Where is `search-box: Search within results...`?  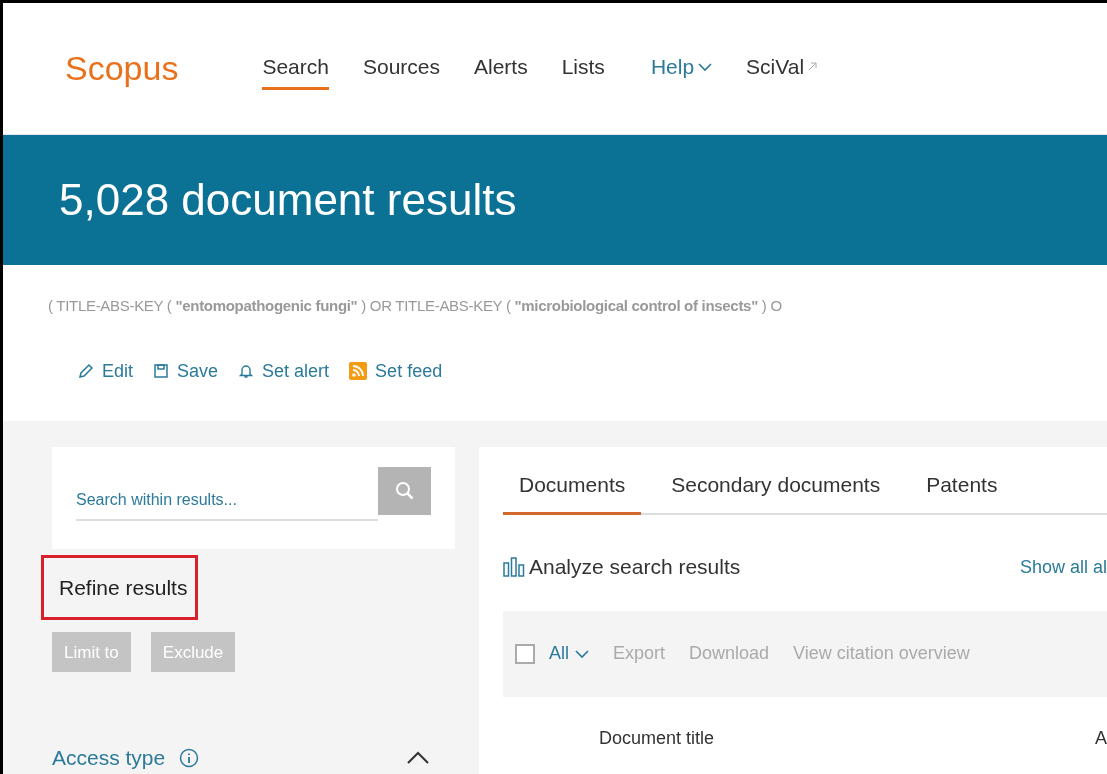
search-box: Search within results... is located at coordinates (253, 498).